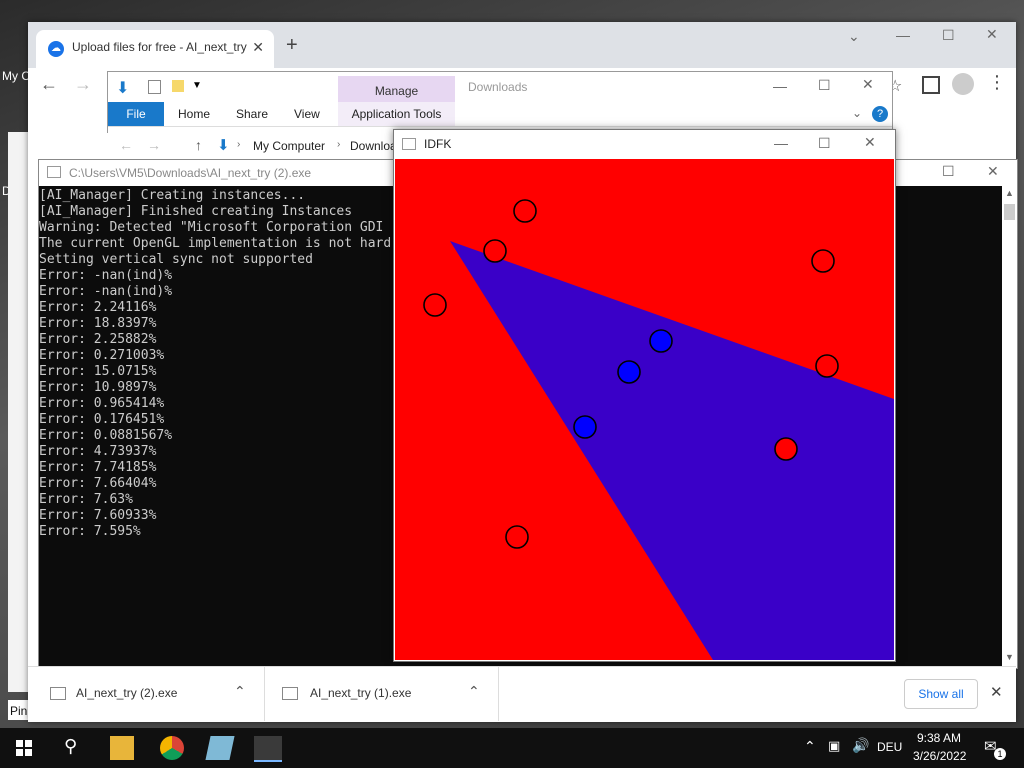 The image size is (1024, 768). What do you see at coordinates (292, 45) in the screenshot?
I see `new-tab-button: +` at bounding box center [292, 45].